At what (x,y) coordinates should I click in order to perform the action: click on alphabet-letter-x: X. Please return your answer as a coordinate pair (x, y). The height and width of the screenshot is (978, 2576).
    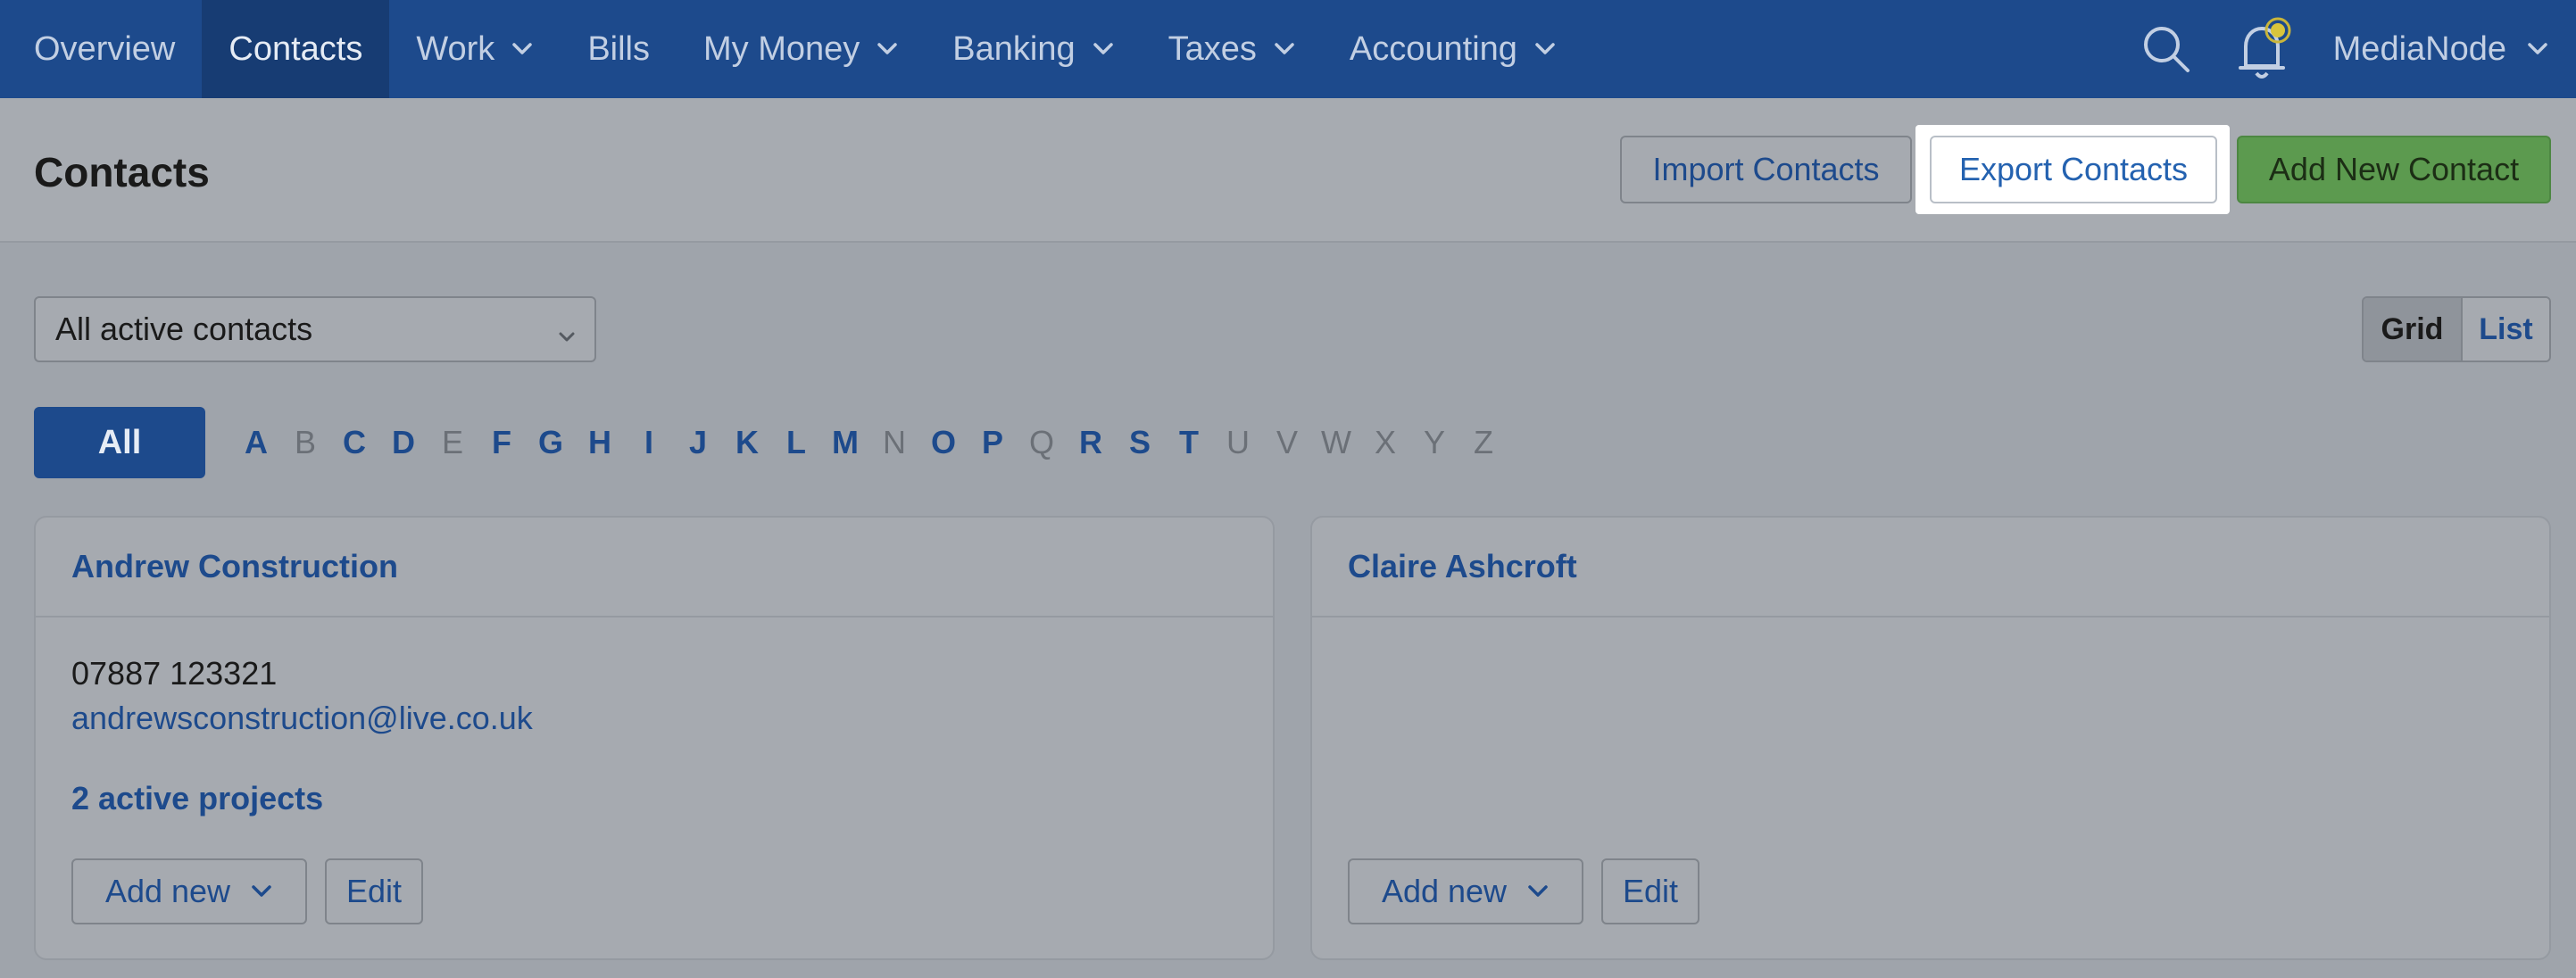
    Looking at the image, I should click on (1385, 442).